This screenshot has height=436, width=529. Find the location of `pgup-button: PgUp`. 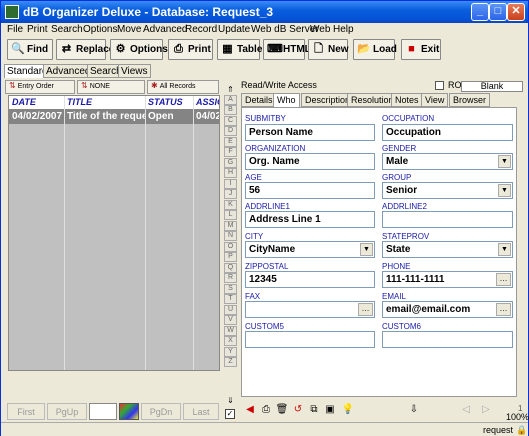

pgup-button: PgUp is located at coordinates (67, 411).